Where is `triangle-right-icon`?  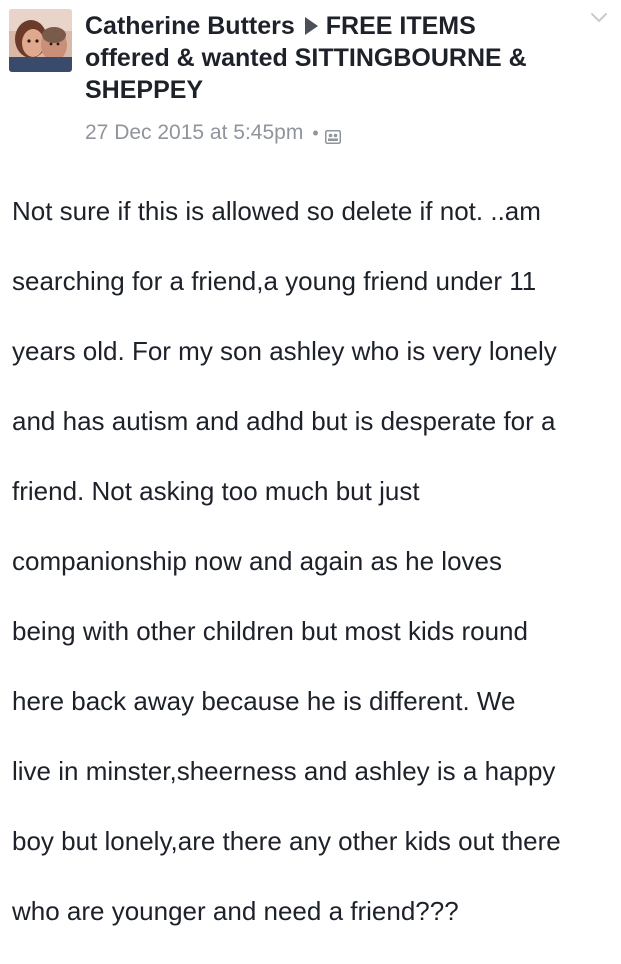 triangle-right-icon is located at coordinates (311, 26).